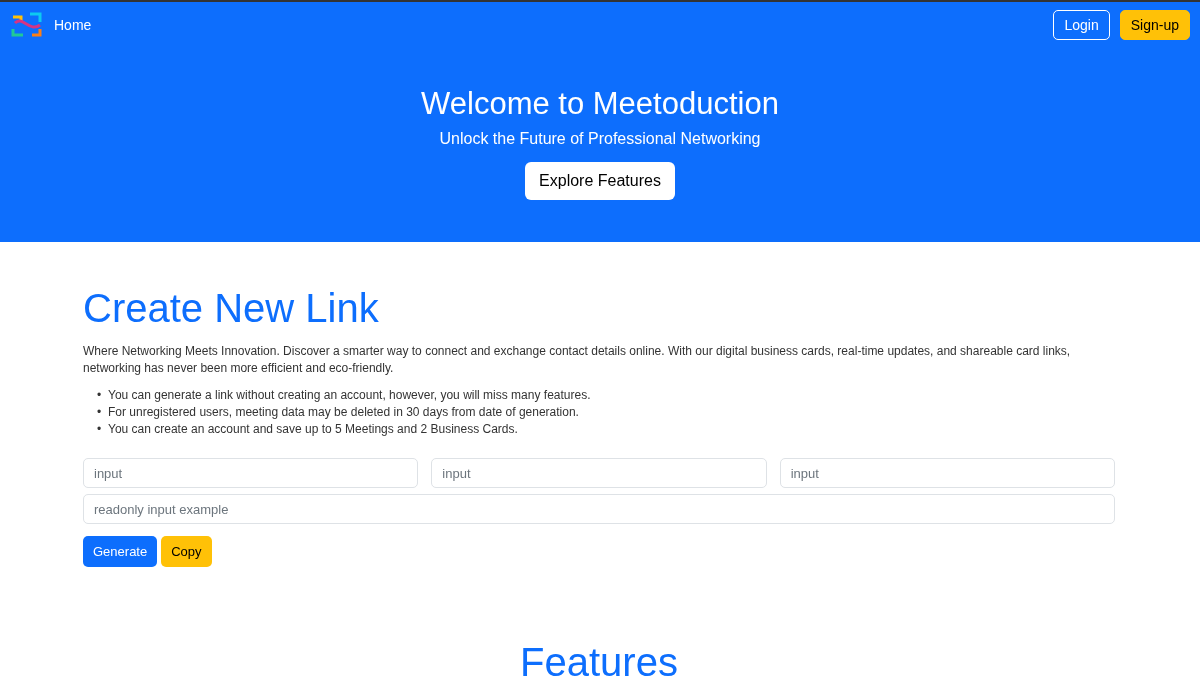 This screenshot has height=684, width=1200. Describe the element at coordinates (577, 360) in the screenshot. I see `intro-paragraph: Where Networking Meets Innovation. Discover a smarter way to connect and exchange contact details online. With our digital business cards, real-time updates, and shareable card links, networking has never been more efficient and eco-friendly.` at that location.